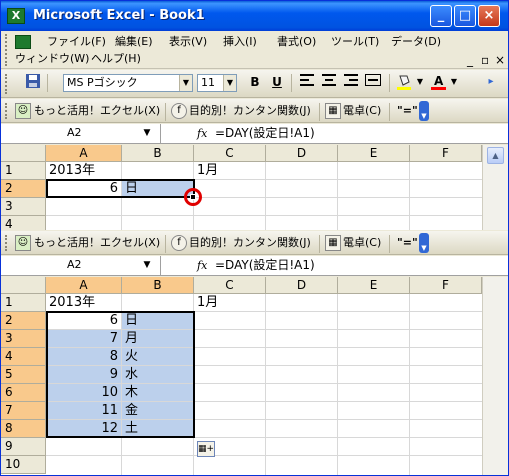 The width and height of the screenshot is (509, 476). Describe the element at coordinates (23, 411) in the screenshot. I see `row-header: 7` at that location.